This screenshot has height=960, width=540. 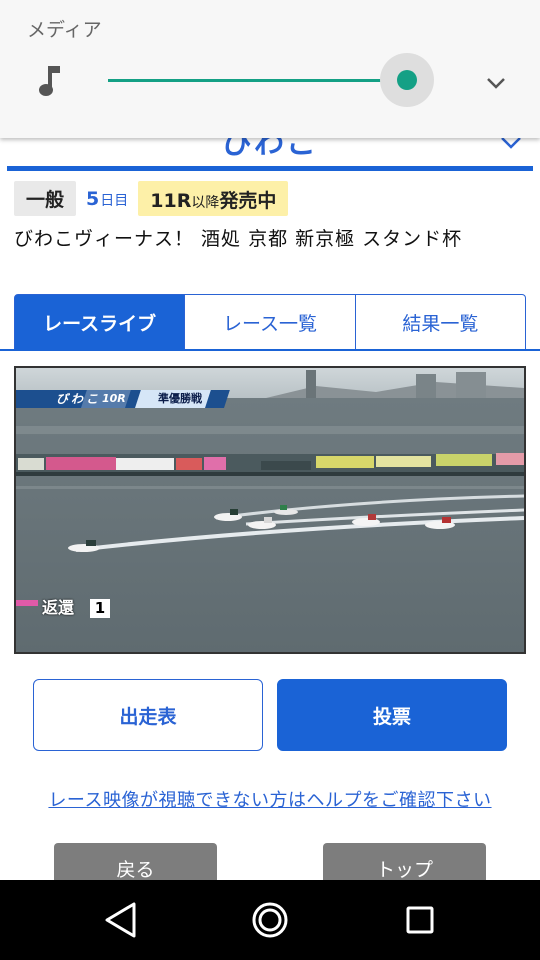 What do you see at coordinates (392, 715) in the screenshot?
I see `vote-button: 投票` at bounding box center [392, 715].